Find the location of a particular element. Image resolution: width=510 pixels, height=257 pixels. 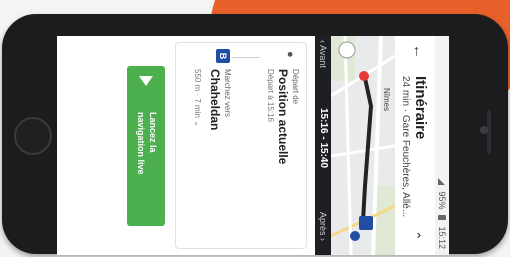

start-navigation-button: Lancez la navigation live is located at coordinates (146, 146).